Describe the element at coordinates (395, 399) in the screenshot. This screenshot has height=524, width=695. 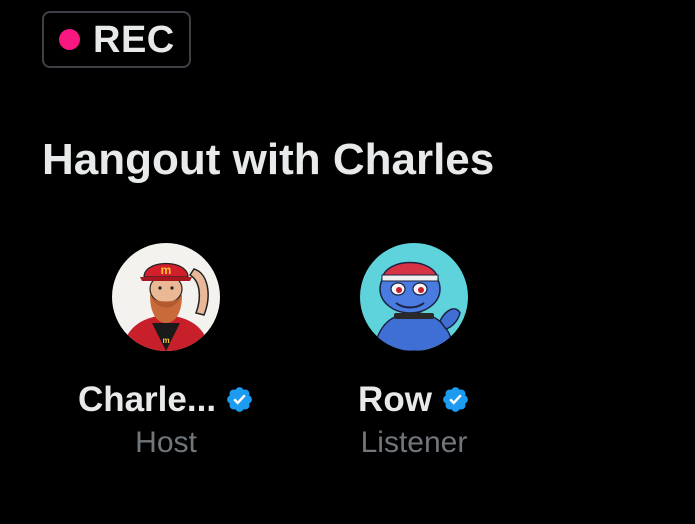
I see `listener-name: Row` at that location.